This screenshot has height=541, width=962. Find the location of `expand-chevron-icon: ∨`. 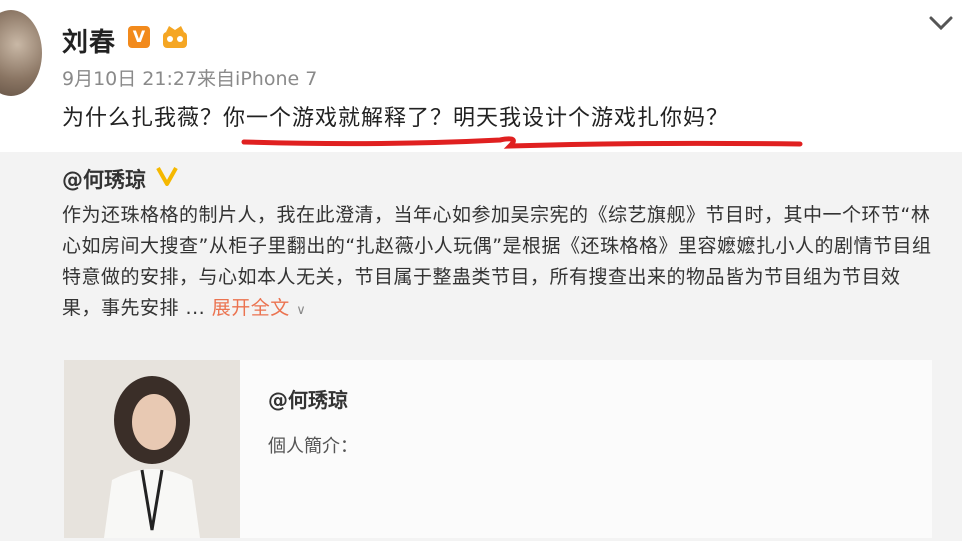

expand-chevron-icon: ∨ is located at coordinates (301, 310).